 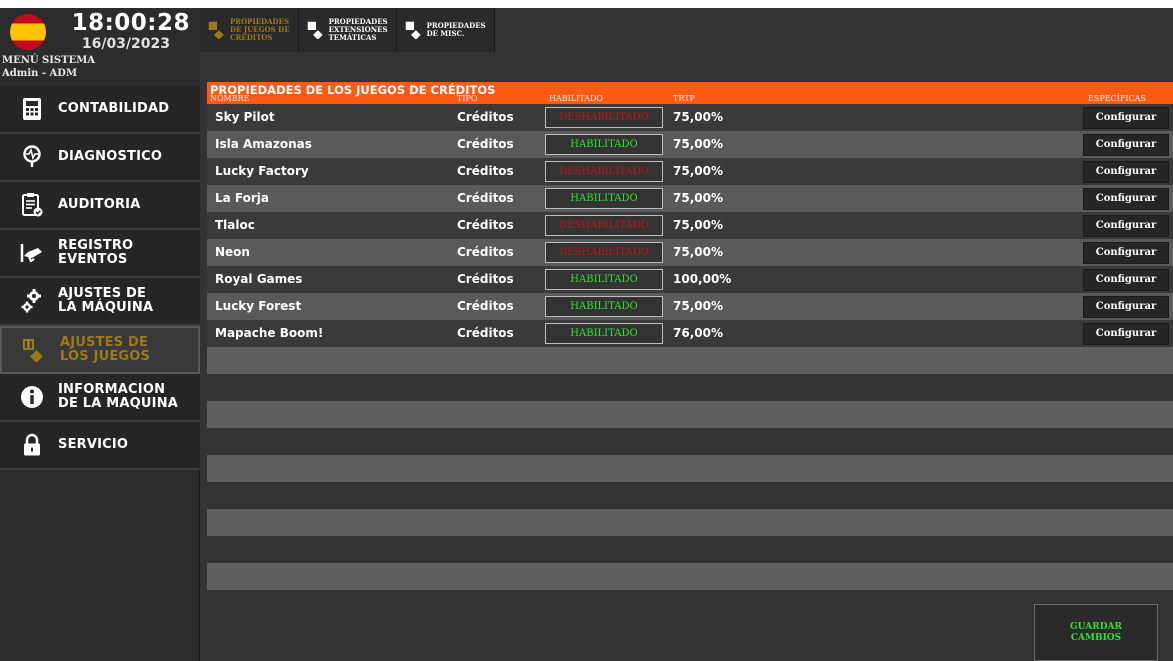 What do you see at coordinates (105, 349) in the screenshot?
I see `sidebar-item-label: AJUSTES DE LOS JUEGOS` at bounding box center [105, 349].